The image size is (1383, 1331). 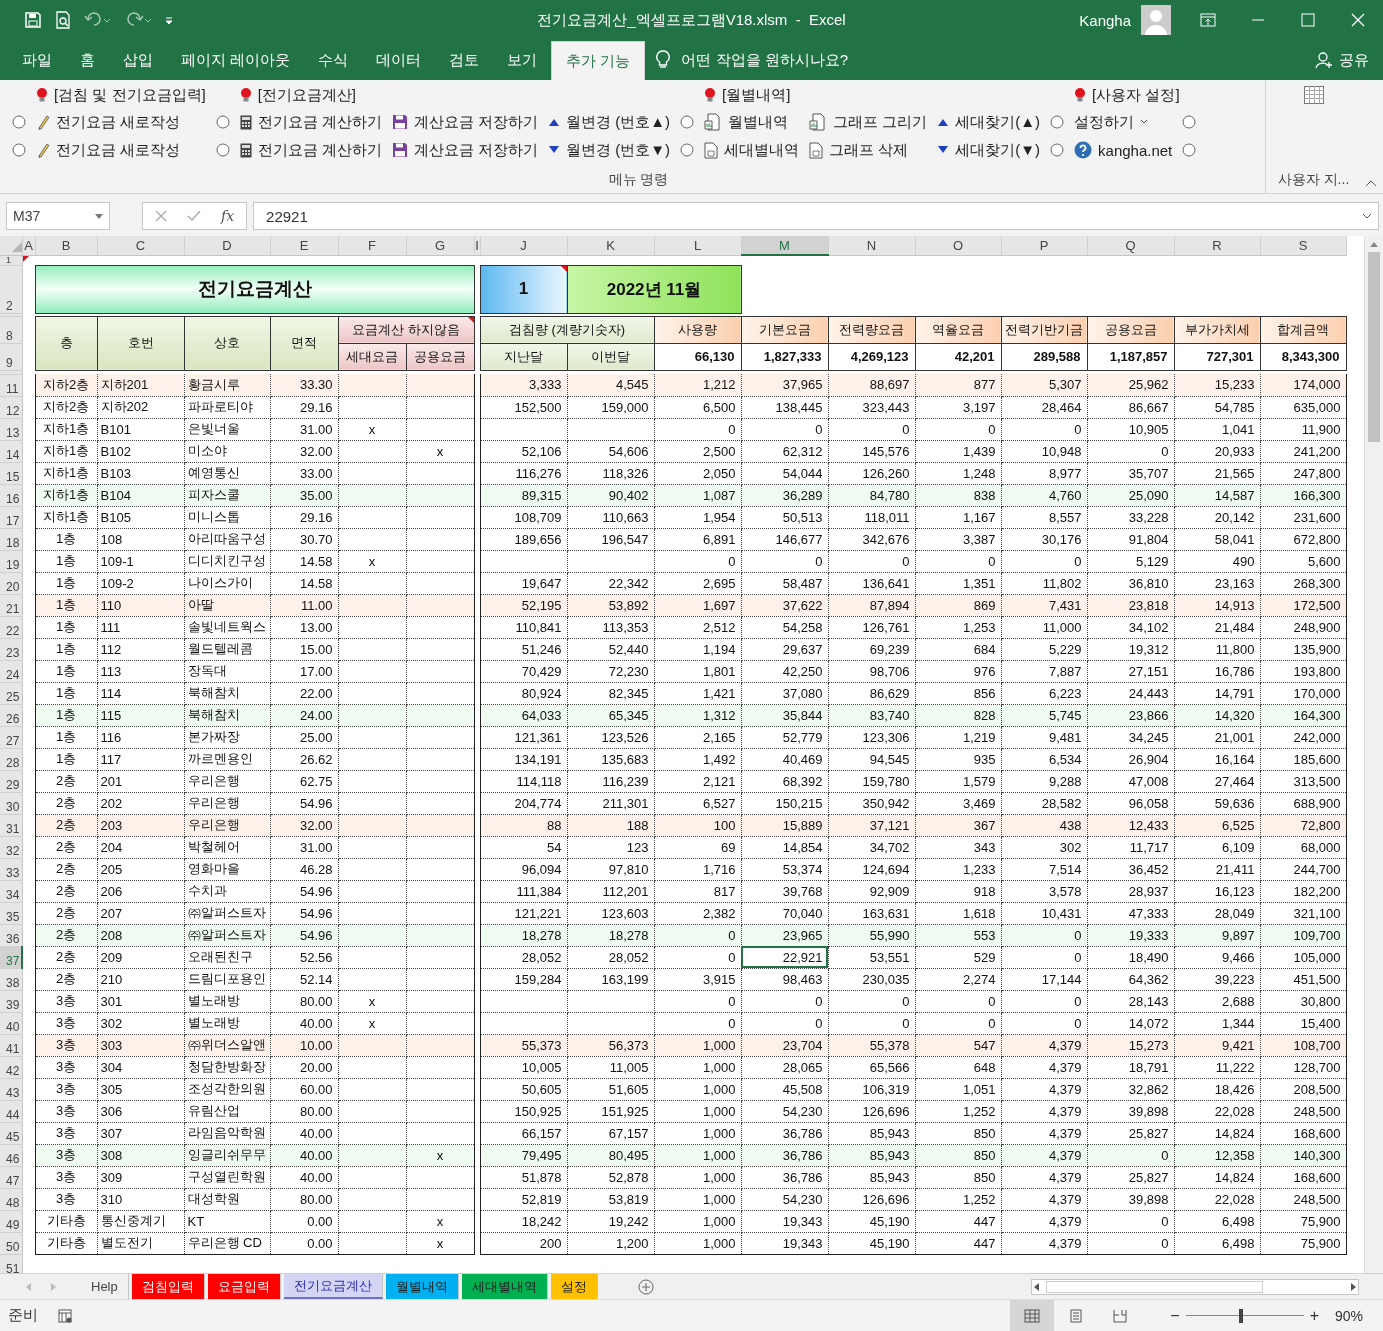 What do you see at coordinates (11, 737) in the screenshot?
I see `row-number: 27` at bounding box center [11, 737].